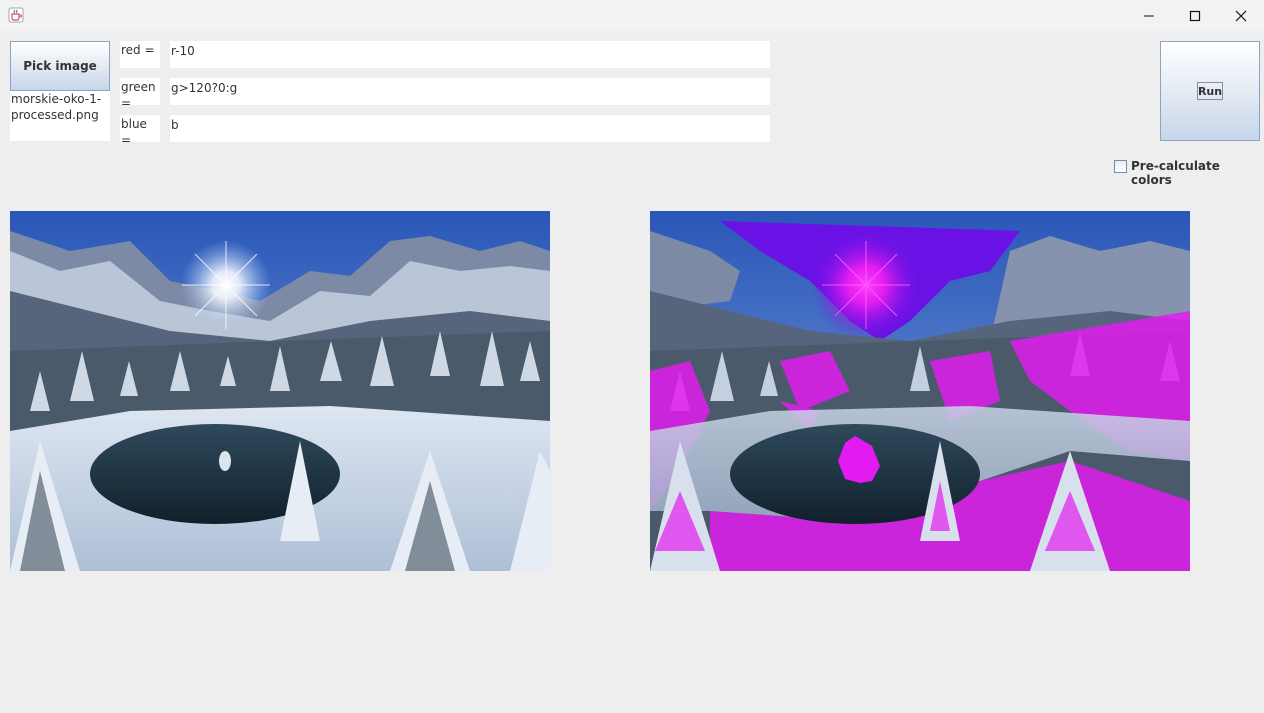 This screenshot has width=1264, height=713. Describe the element at coordinates (470, 91) in the screenshot. I see `green-formula-input` at that location.